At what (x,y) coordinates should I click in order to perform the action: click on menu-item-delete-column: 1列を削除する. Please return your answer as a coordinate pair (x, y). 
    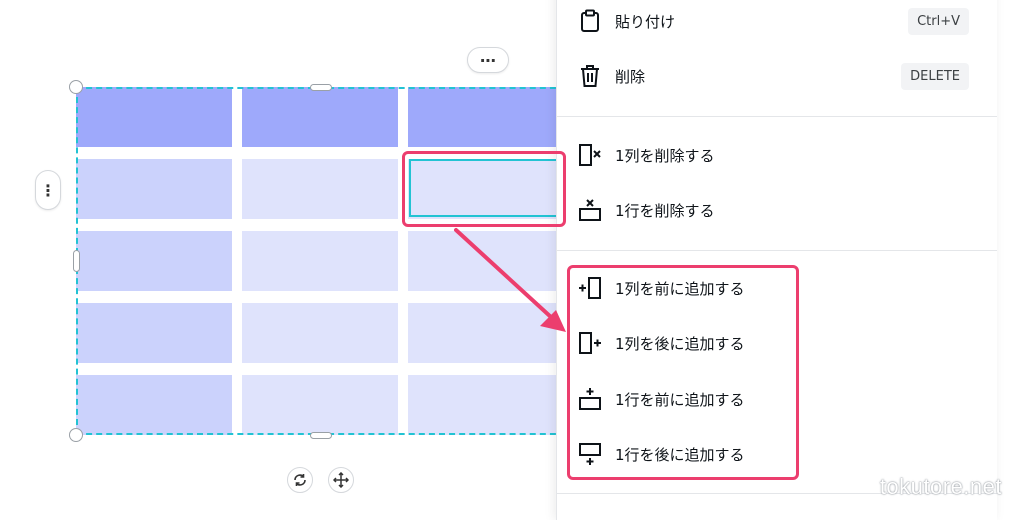
    Looking at the image, I should click on (782, 155).